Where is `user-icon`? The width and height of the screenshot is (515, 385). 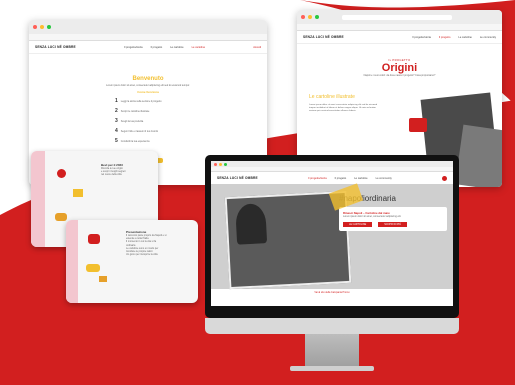 user-icon is located at coordinates (444, 178).